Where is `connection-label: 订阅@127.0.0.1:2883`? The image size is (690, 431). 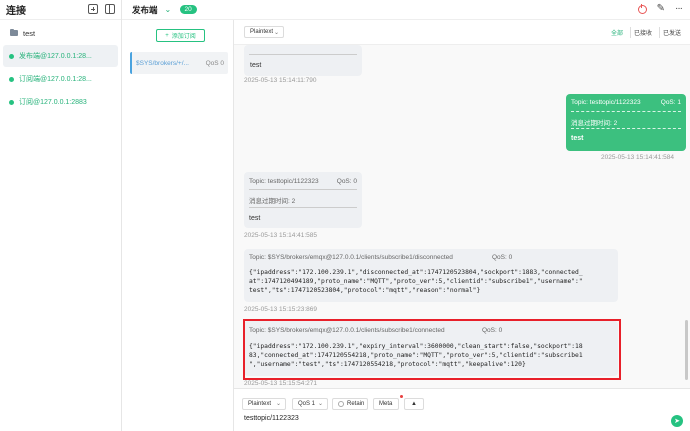
connection-label: 订阅@127.0.0.1:2883 is located at coordinates (53, 102).